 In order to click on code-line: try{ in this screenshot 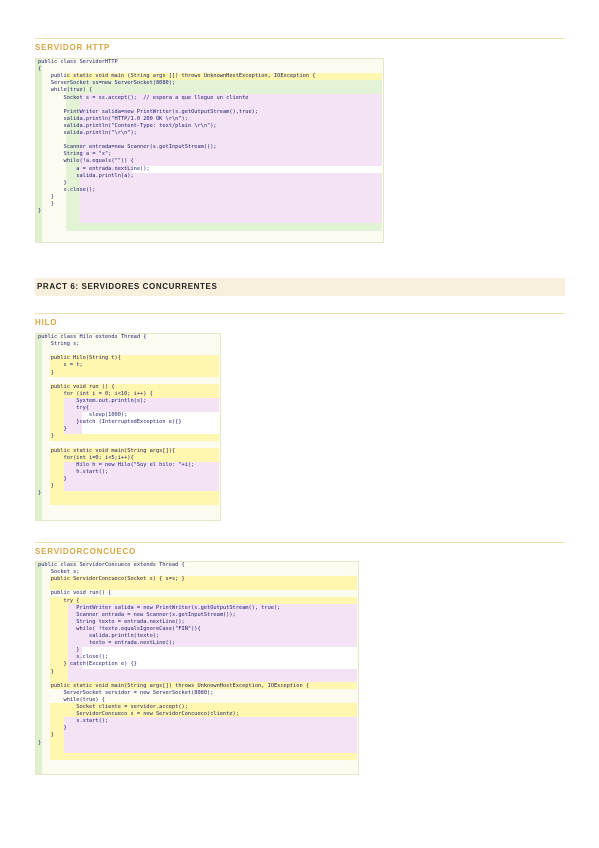, I will do `click(64, 408)`.